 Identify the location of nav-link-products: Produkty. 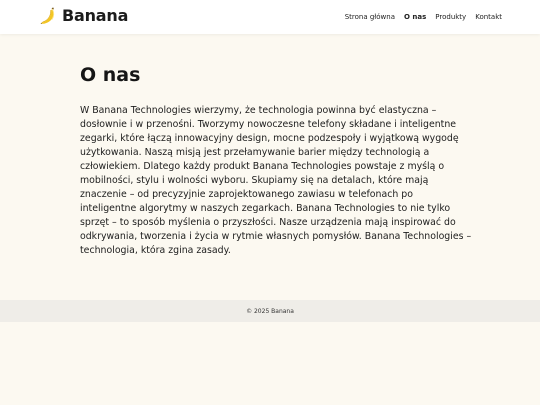
(450, 17).